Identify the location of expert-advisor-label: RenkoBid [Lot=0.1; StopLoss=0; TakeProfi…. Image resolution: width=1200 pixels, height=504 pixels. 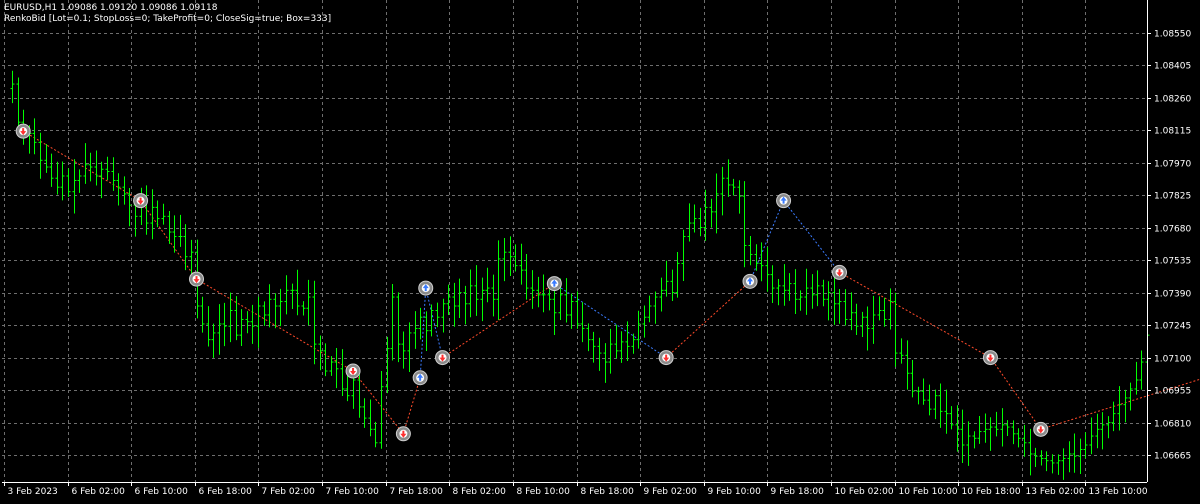
(168, 19).